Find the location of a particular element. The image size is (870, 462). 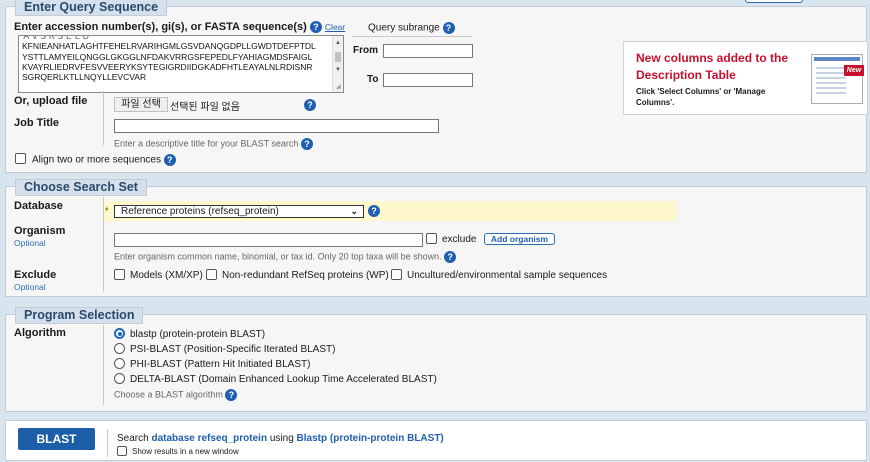

option-phi-blast: PHI-BLAST (Pattern Hit Initiated BLAST) is located at coordinates (220, 364).